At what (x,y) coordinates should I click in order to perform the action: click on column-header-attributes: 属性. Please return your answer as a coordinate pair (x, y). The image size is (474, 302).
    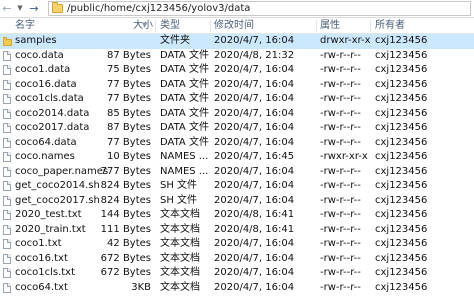
    Looking at the image, I should click on (330, 25).